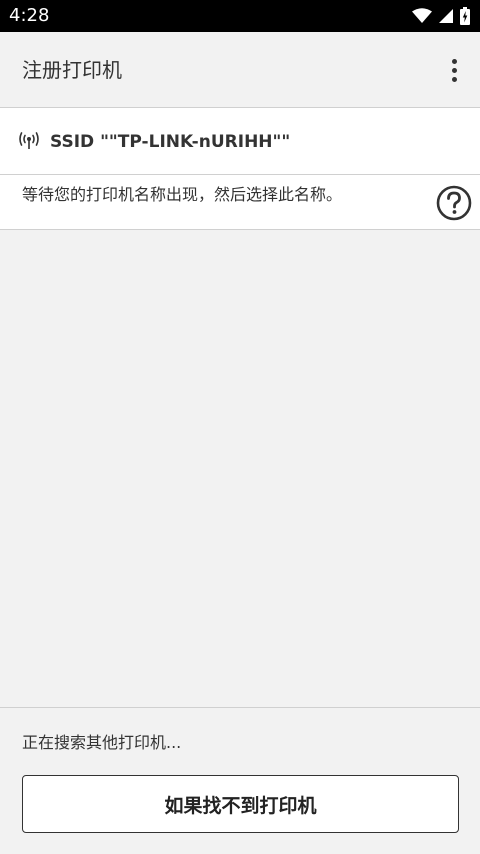 Image resolution: width=480 pixels, height=854 pixels. Describe the element at coordinates (170, 142) in the screenshot. I see `ssid-label: SSID ""TP-LINK-nURIHH""` at that location.